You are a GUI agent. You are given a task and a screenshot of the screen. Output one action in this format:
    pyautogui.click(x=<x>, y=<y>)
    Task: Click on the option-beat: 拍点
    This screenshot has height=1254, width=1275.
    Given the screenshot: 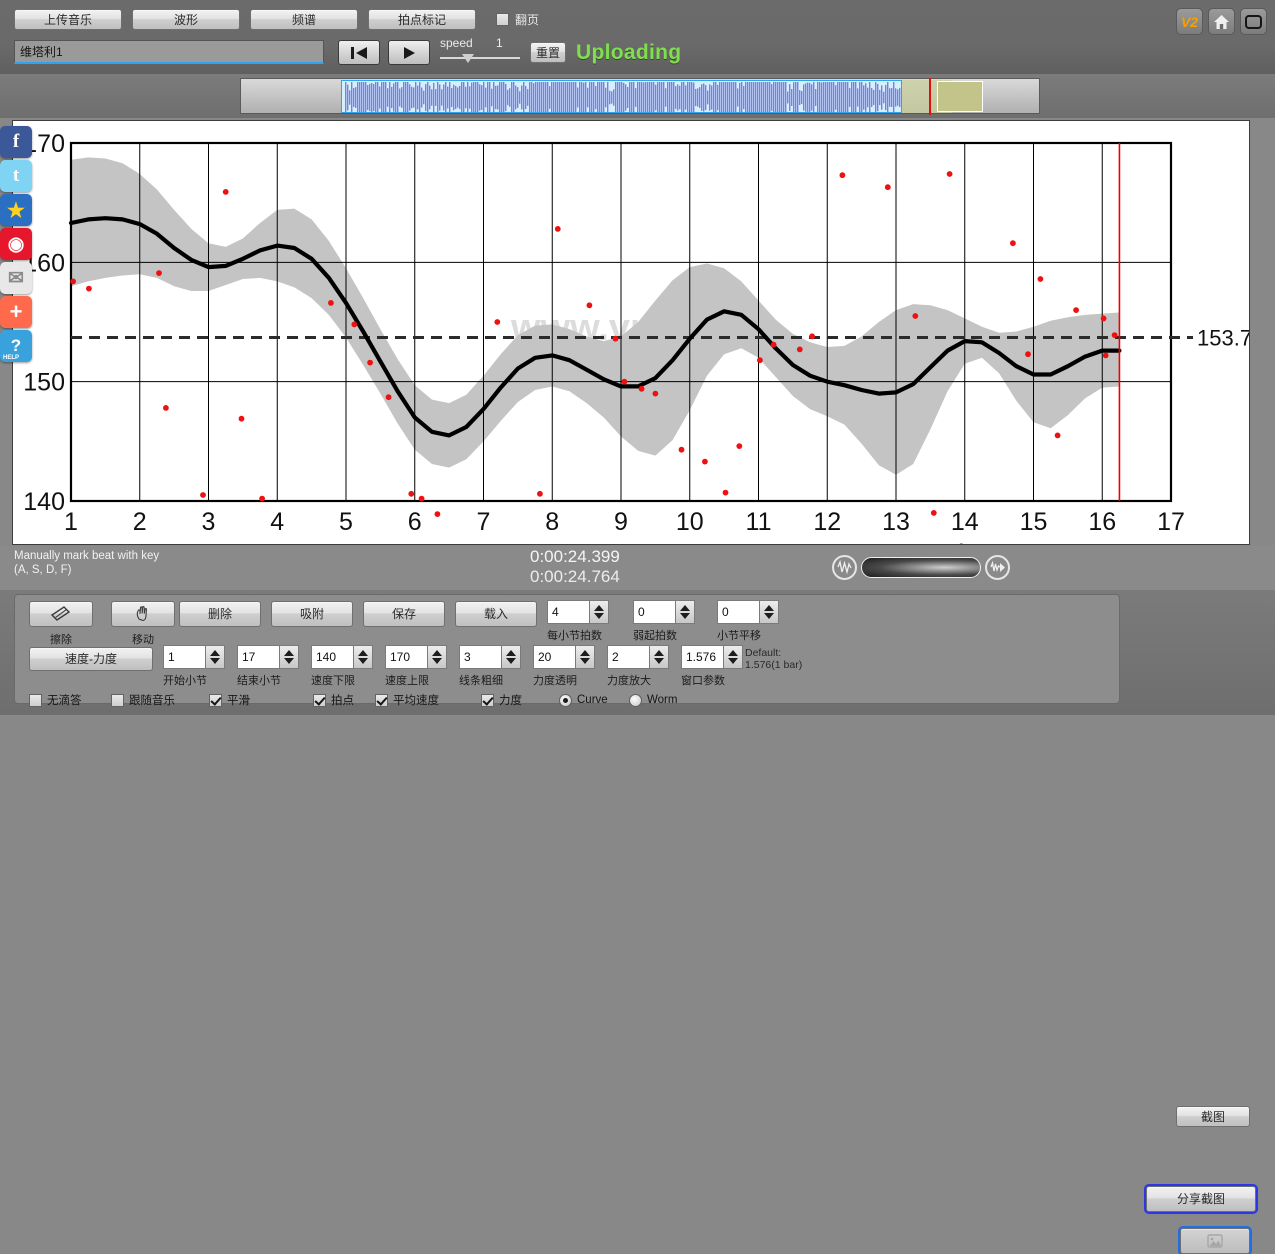 What is the action you would take?
    pyautogui.click(x=344, y=700)
    